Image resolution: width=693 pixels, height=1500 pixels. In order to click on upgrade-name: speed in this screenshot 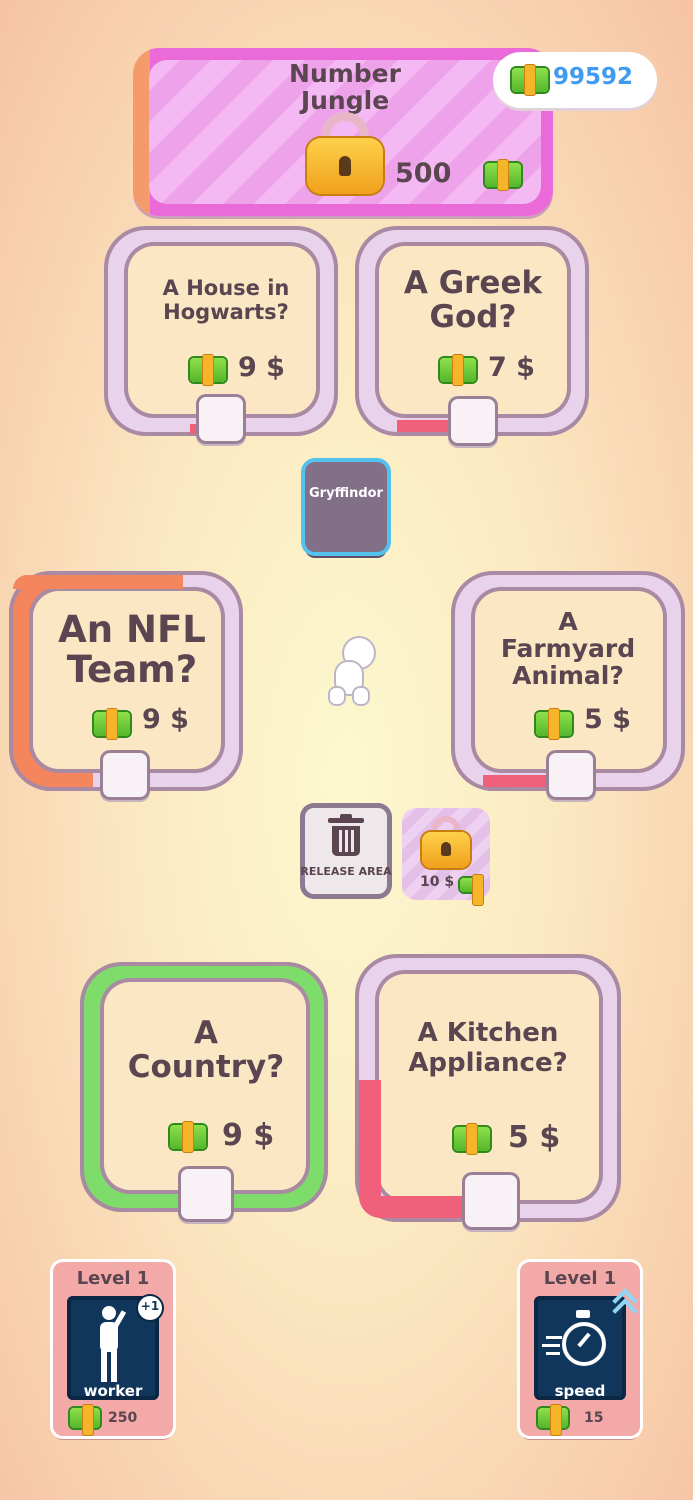, I will do `click(580, 1391)`.